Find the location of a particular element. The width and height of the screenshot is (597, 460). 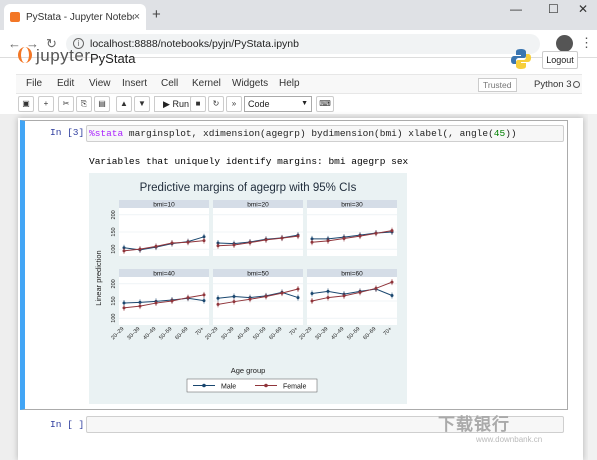

menu-file: File is located at coordinates (34, 83).